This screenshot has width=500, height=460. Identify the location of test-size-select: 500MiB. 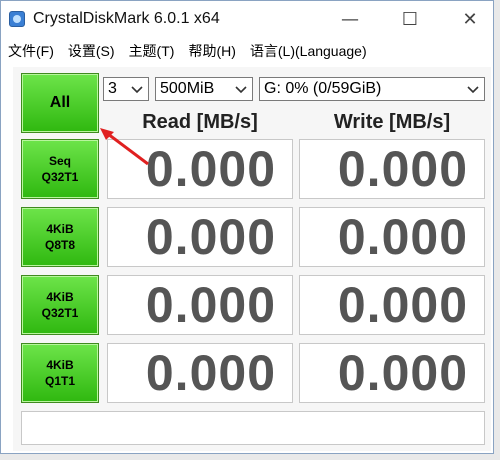
(204, 89).